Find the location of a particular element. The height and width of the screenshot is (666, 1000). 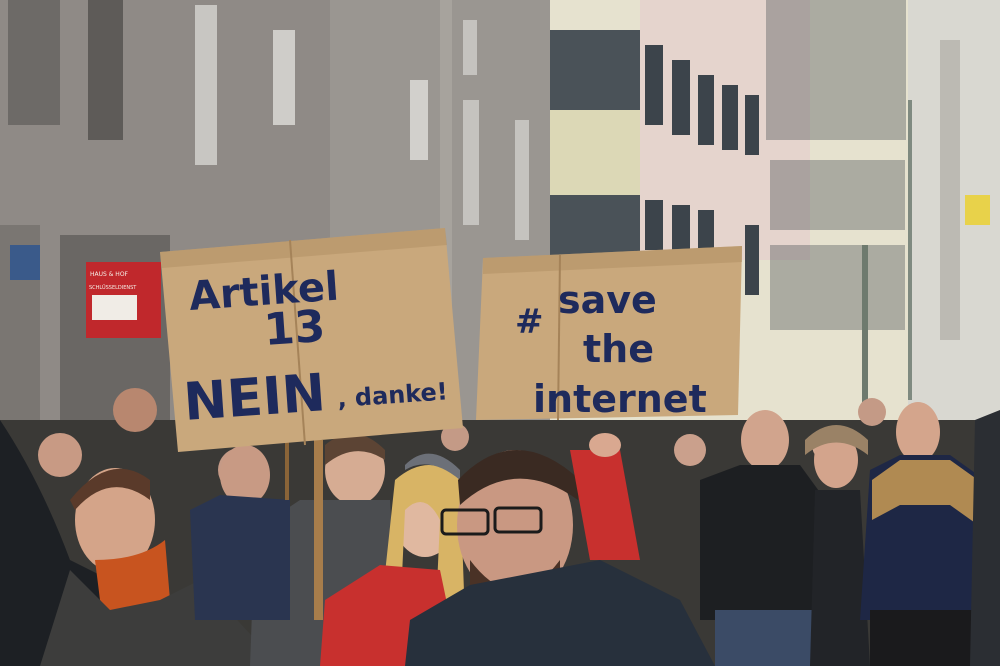

sign-right-line2: the is located at coordinates (618, 349).